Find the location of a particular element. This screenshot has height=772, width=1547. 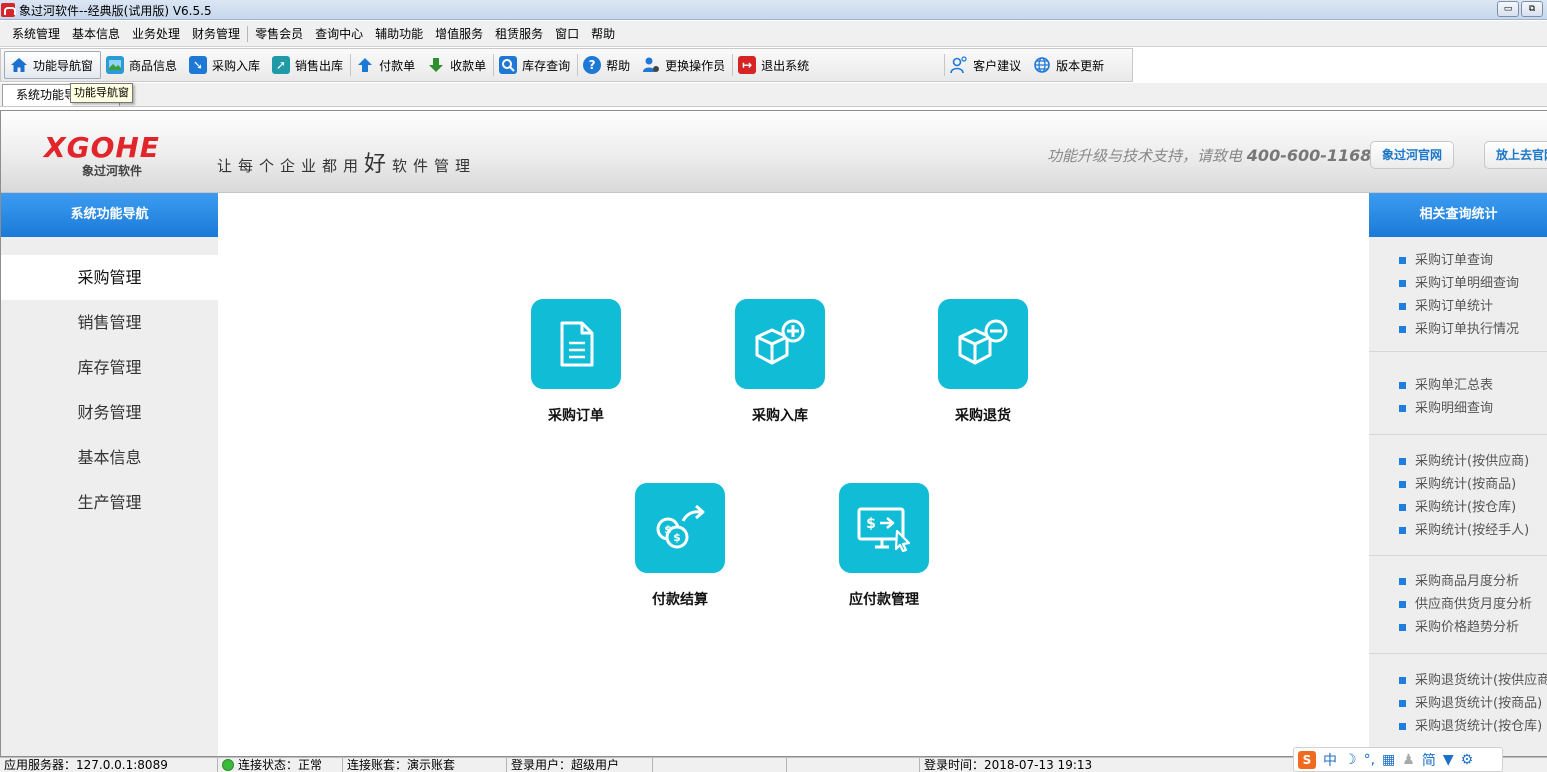

toolbar-stock-query-button: 库存查询 is located at coordinates (535, 65).